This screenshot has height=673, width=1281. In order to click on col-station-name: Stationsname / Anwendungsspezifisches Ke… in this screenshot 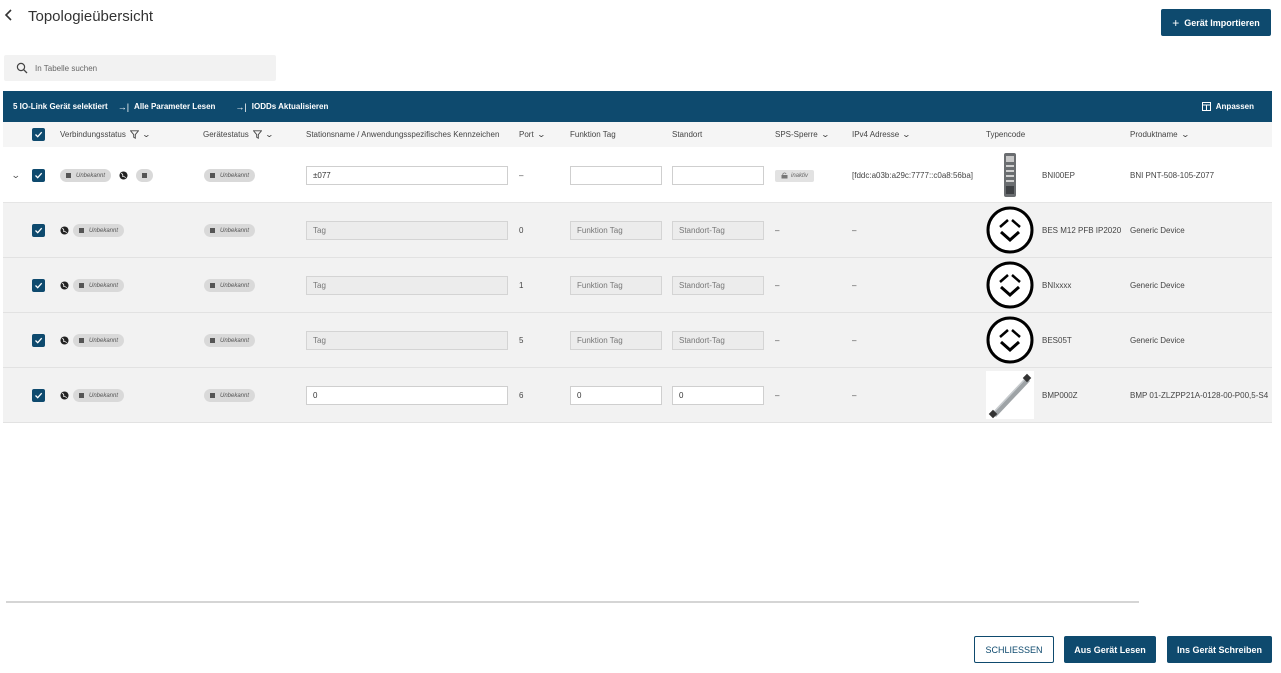, I will do `click(402, 134)`.